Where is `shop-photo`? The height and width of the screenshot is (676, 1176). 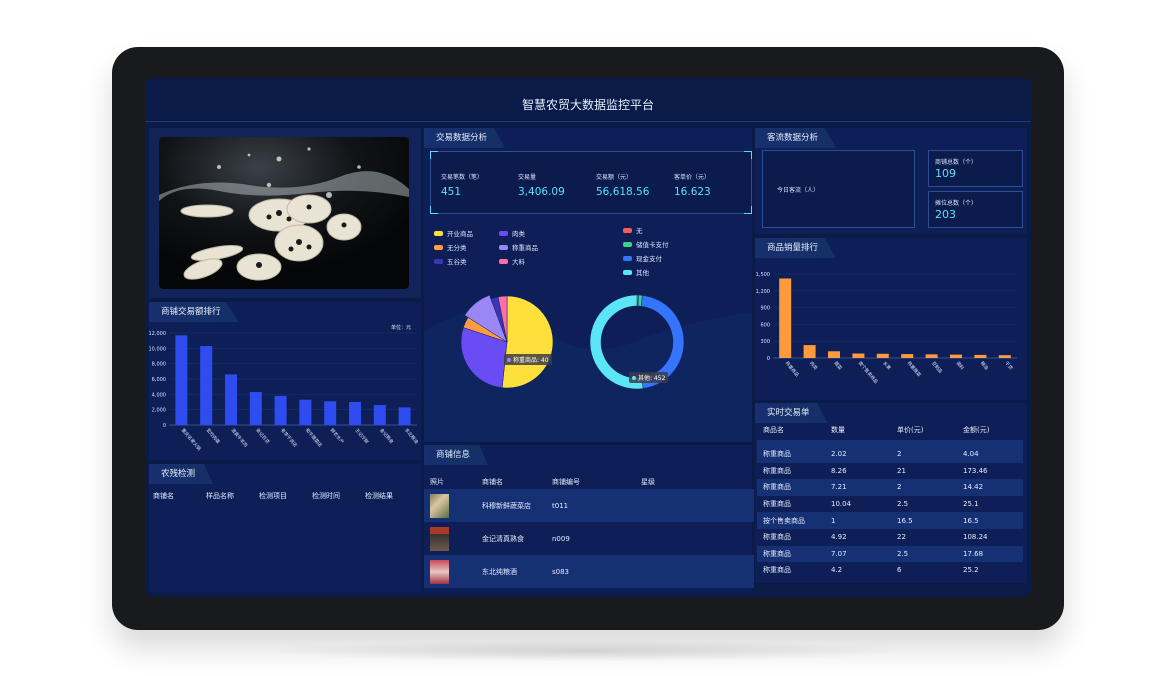
shop-photo is located at coordinates (439, 538).